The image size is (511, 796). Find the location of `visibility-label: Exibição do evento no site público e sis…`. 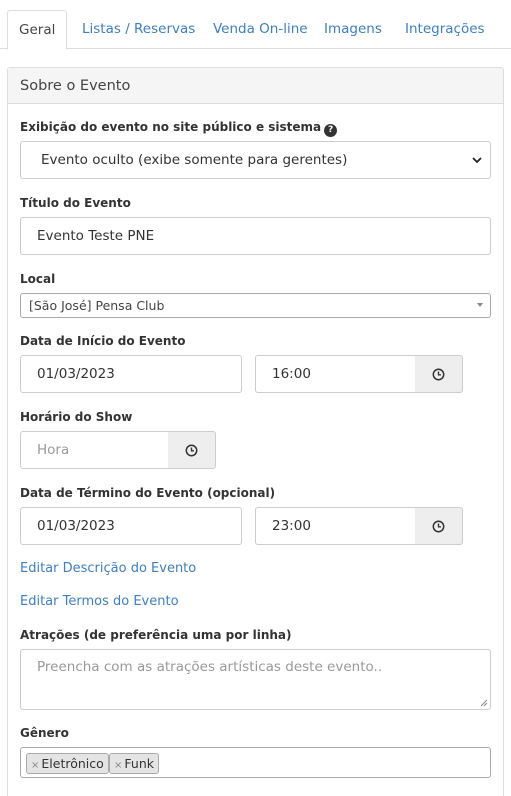

visibility-label: Exibição do evento no site público e sis… is located at coordinates (179, 128).